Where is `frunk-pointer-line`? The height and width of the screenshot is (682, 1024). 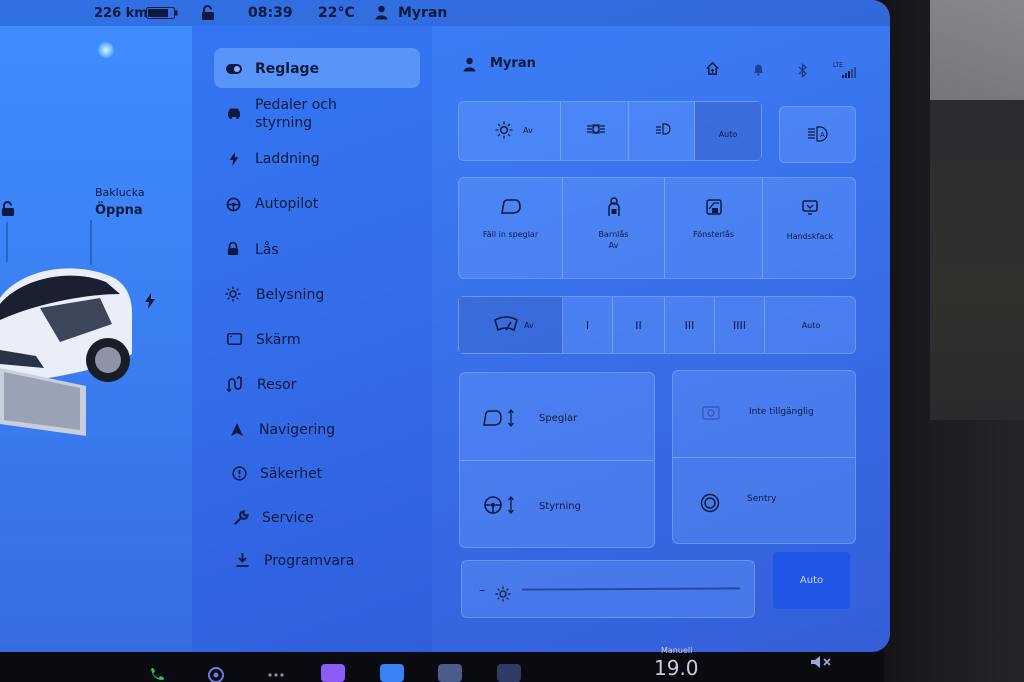 frunk-pointer-line is located at coordinates (7, 242).